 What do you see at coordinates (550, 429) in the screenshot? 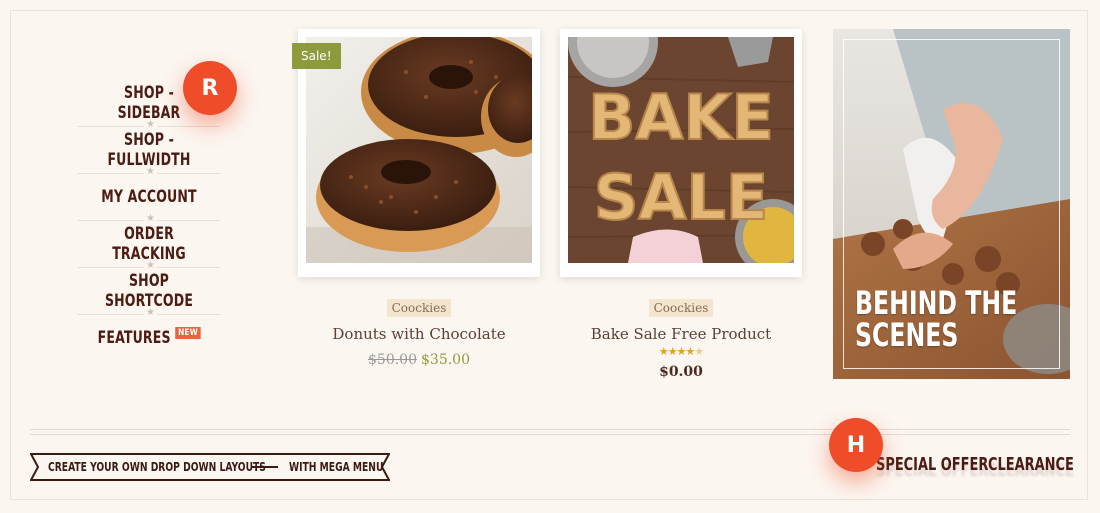
I see `divider-top` at bounding box center [550, 429].